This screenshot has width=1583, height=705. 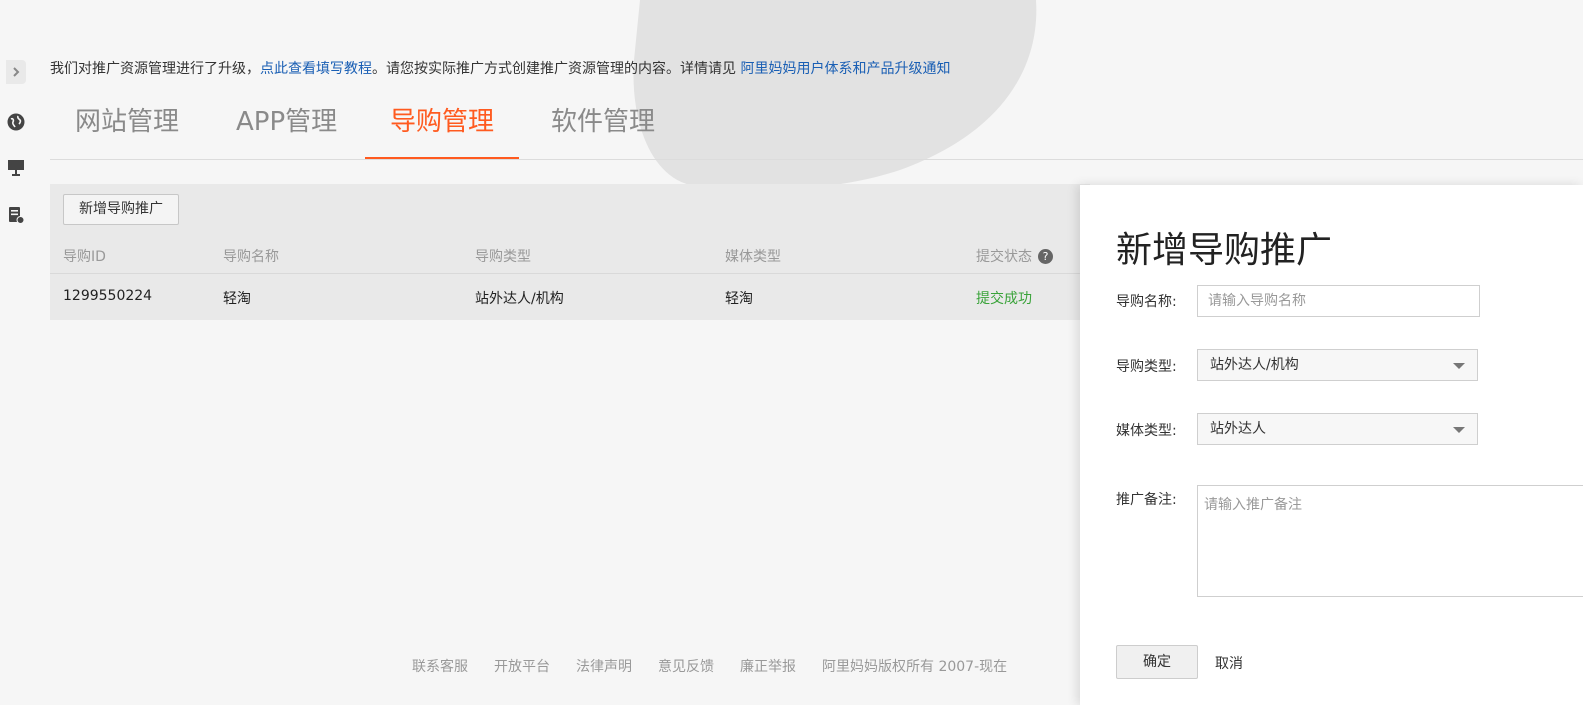 I want to click on notice-text: 我们对推广资源管理进行了升级，, so click(x=155, y=69).